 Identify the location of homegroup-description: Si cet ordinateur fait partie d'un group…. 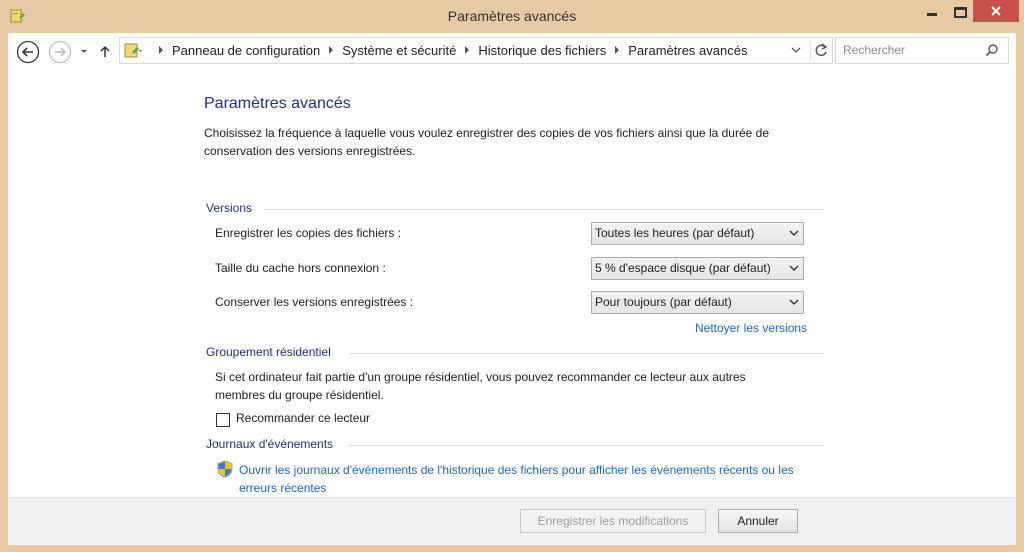
(480, 386).